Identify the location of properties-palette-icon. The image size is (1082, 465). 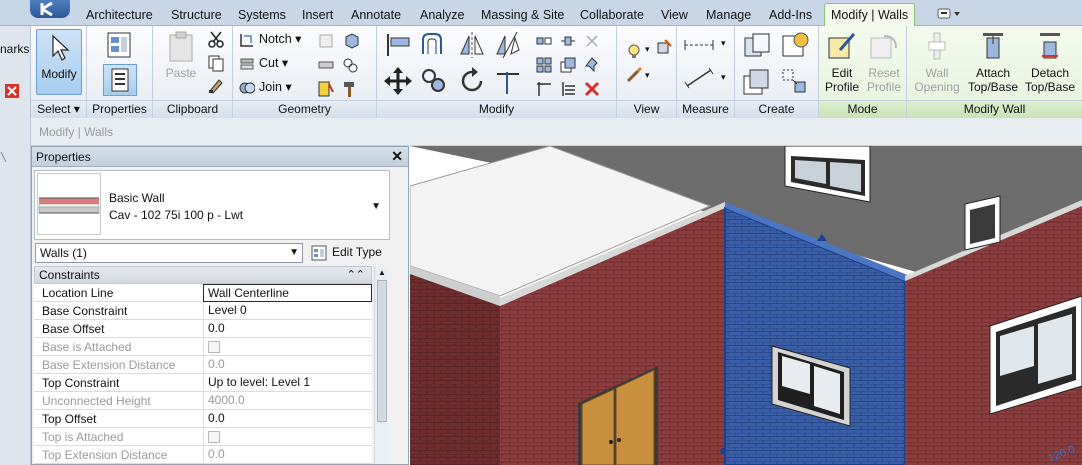
(120, 80).